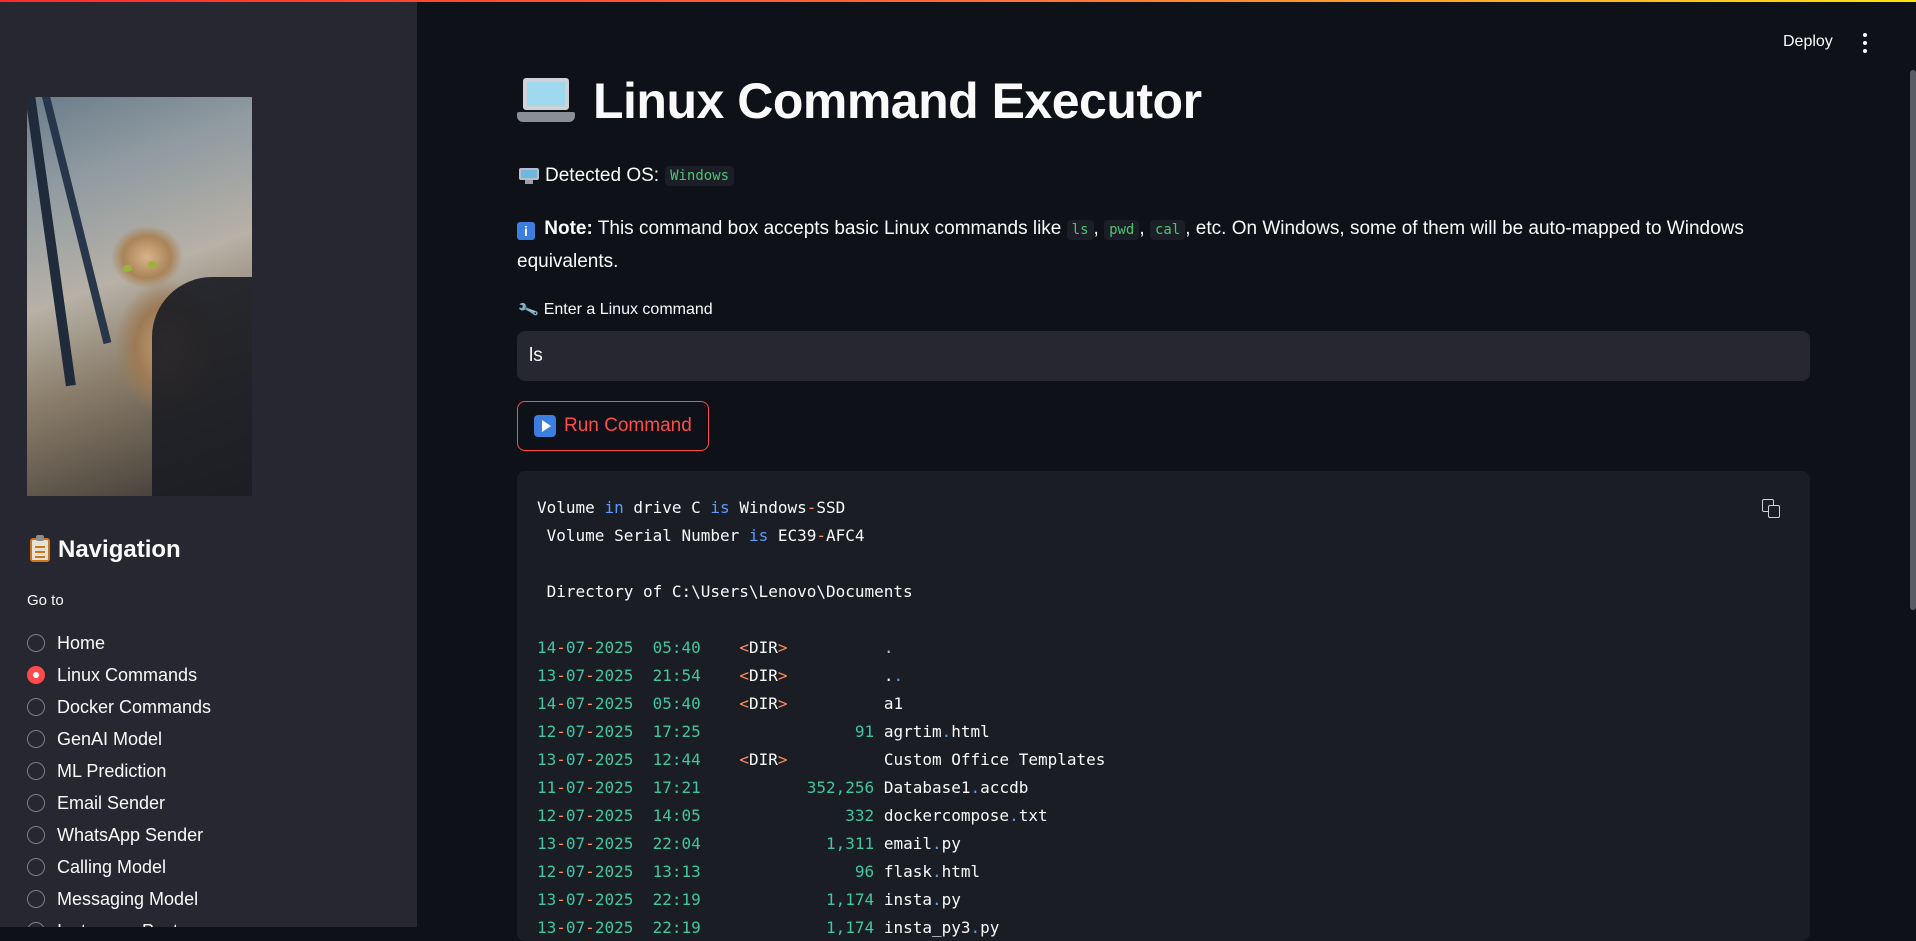  What do you see at coordinates (936, 731) in the screenshot?
I see `row-name: agrtim.html` at bounding box center [936, 731].